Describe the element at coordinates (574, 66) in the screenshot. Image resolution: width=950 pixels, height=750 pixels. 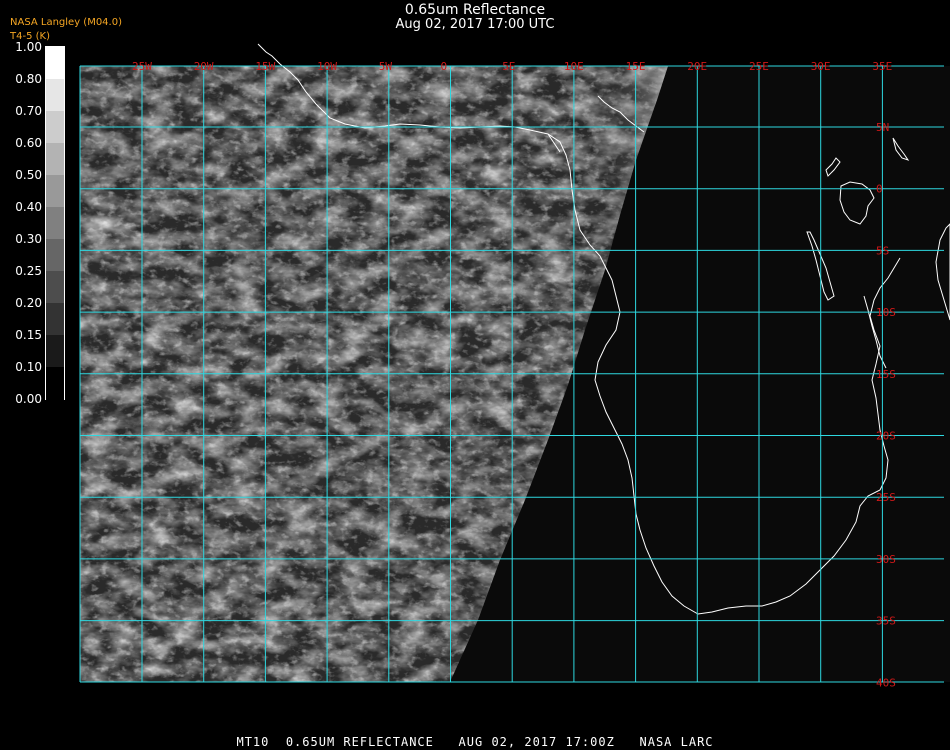
I see `longitude-label: 10E` at that location.